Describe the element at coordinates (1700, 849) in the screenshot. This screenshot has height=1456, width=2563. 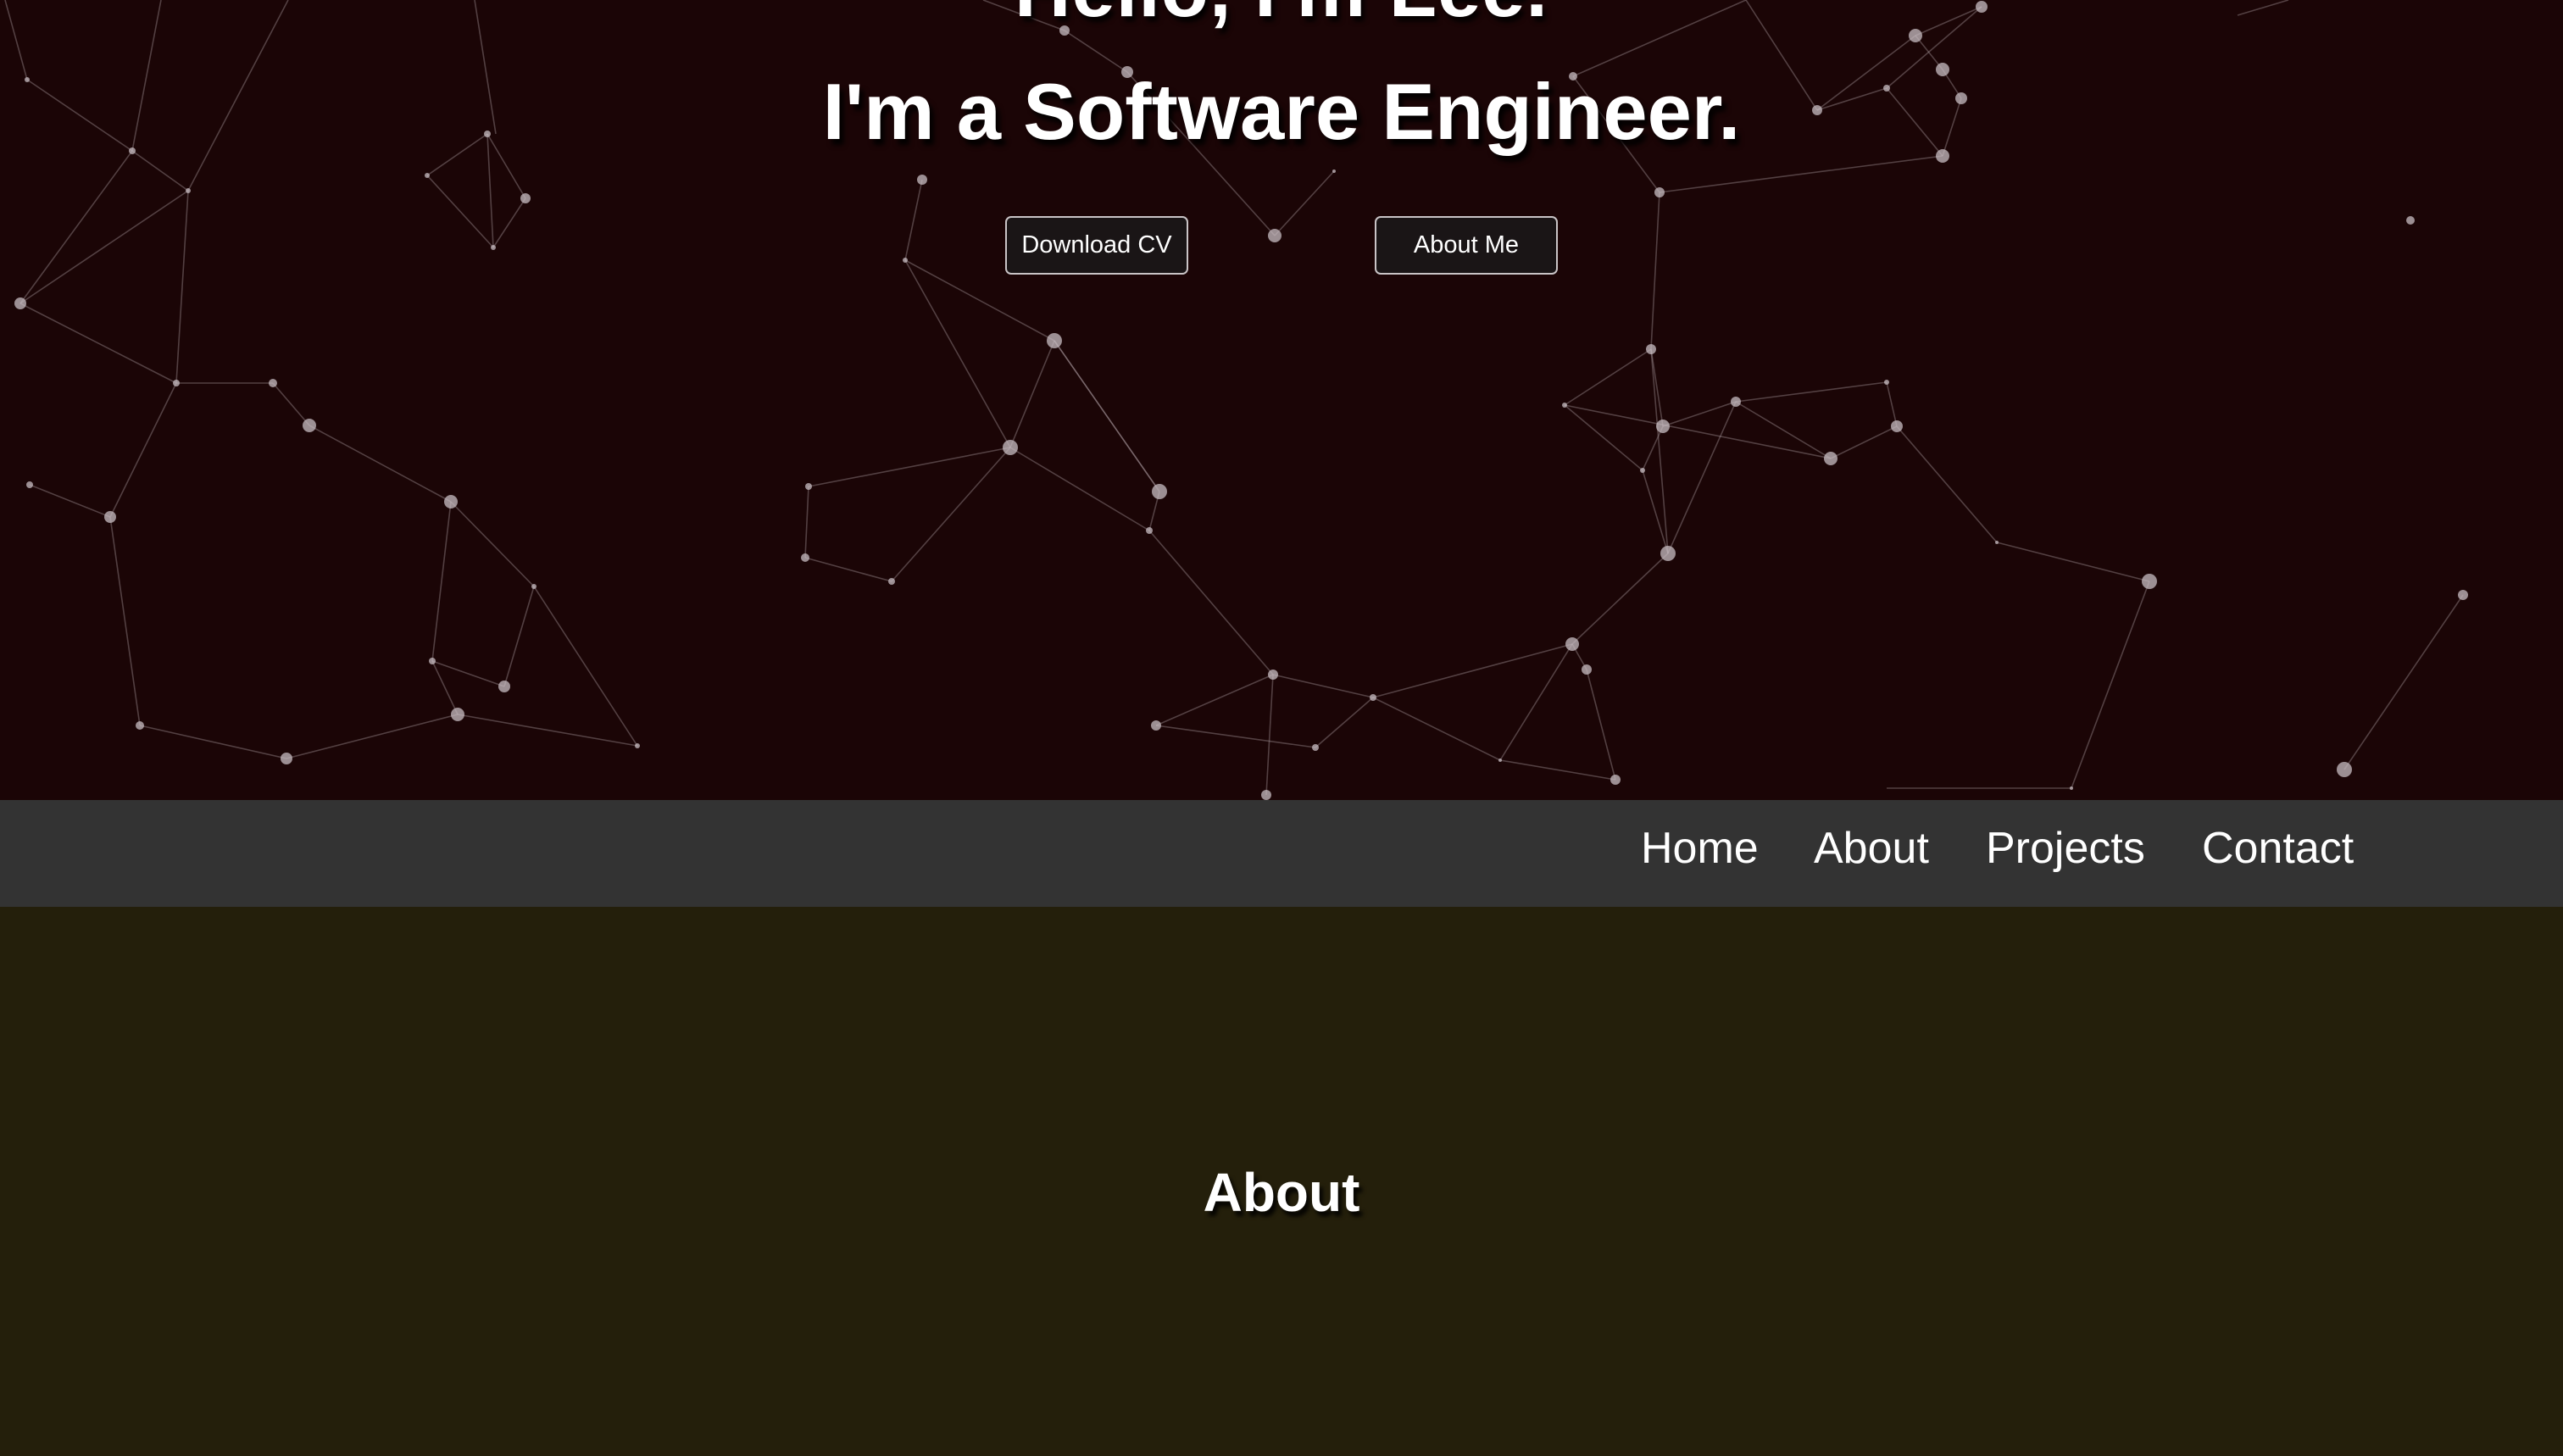
I see `nav-link-home: Home` at that location.